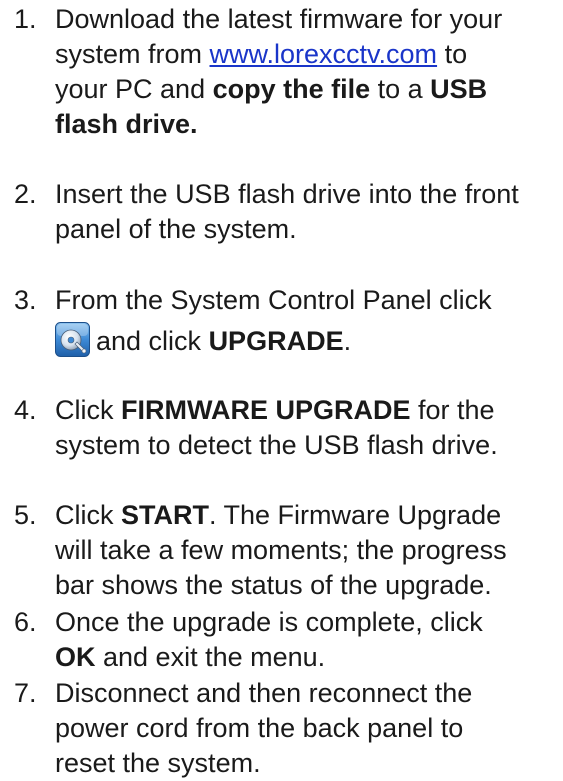  I want to click on step-line: flash drive., so click(307, 124).